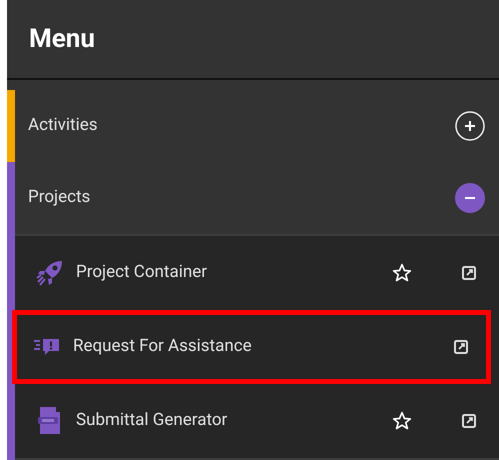  I want to click on expand-icon, so click(470, 126).